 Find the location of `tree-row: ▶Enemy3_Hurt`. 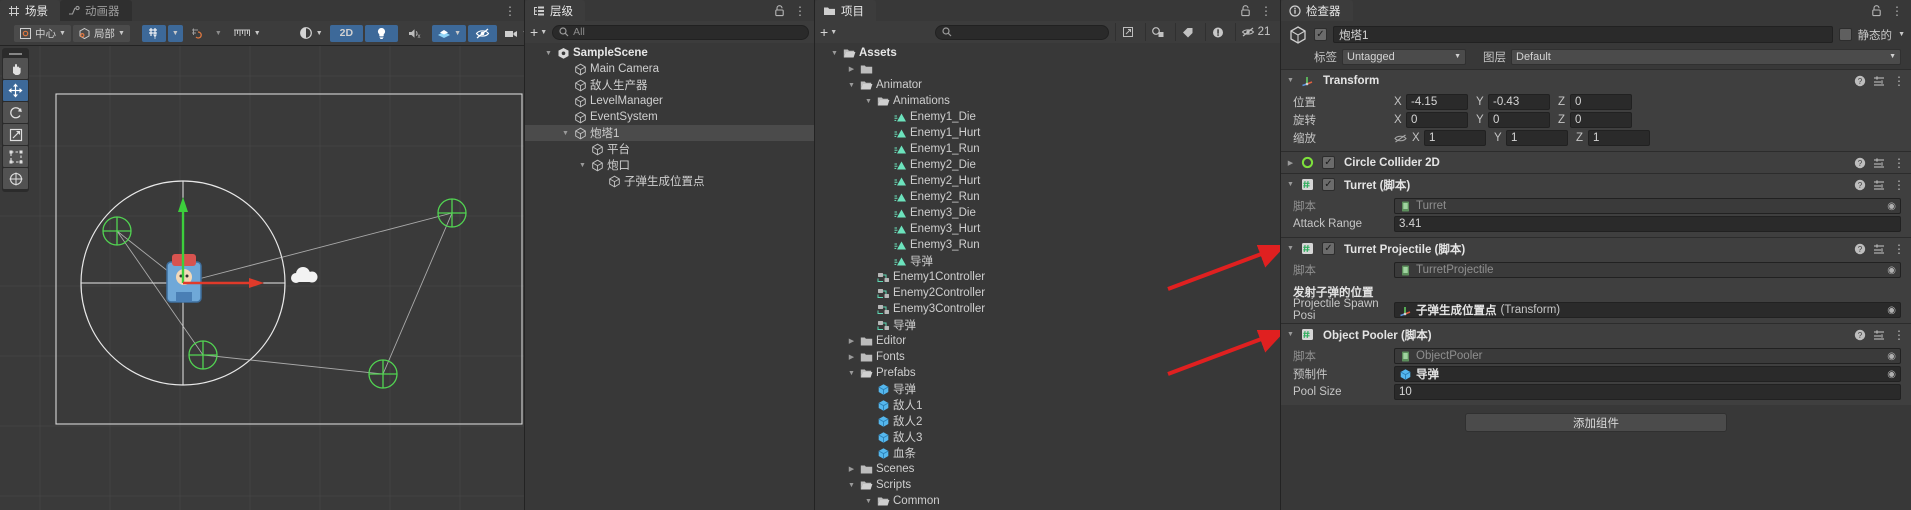

tree-row: ▶Enemy3_Hurt is located at coordinates (1047, 229).